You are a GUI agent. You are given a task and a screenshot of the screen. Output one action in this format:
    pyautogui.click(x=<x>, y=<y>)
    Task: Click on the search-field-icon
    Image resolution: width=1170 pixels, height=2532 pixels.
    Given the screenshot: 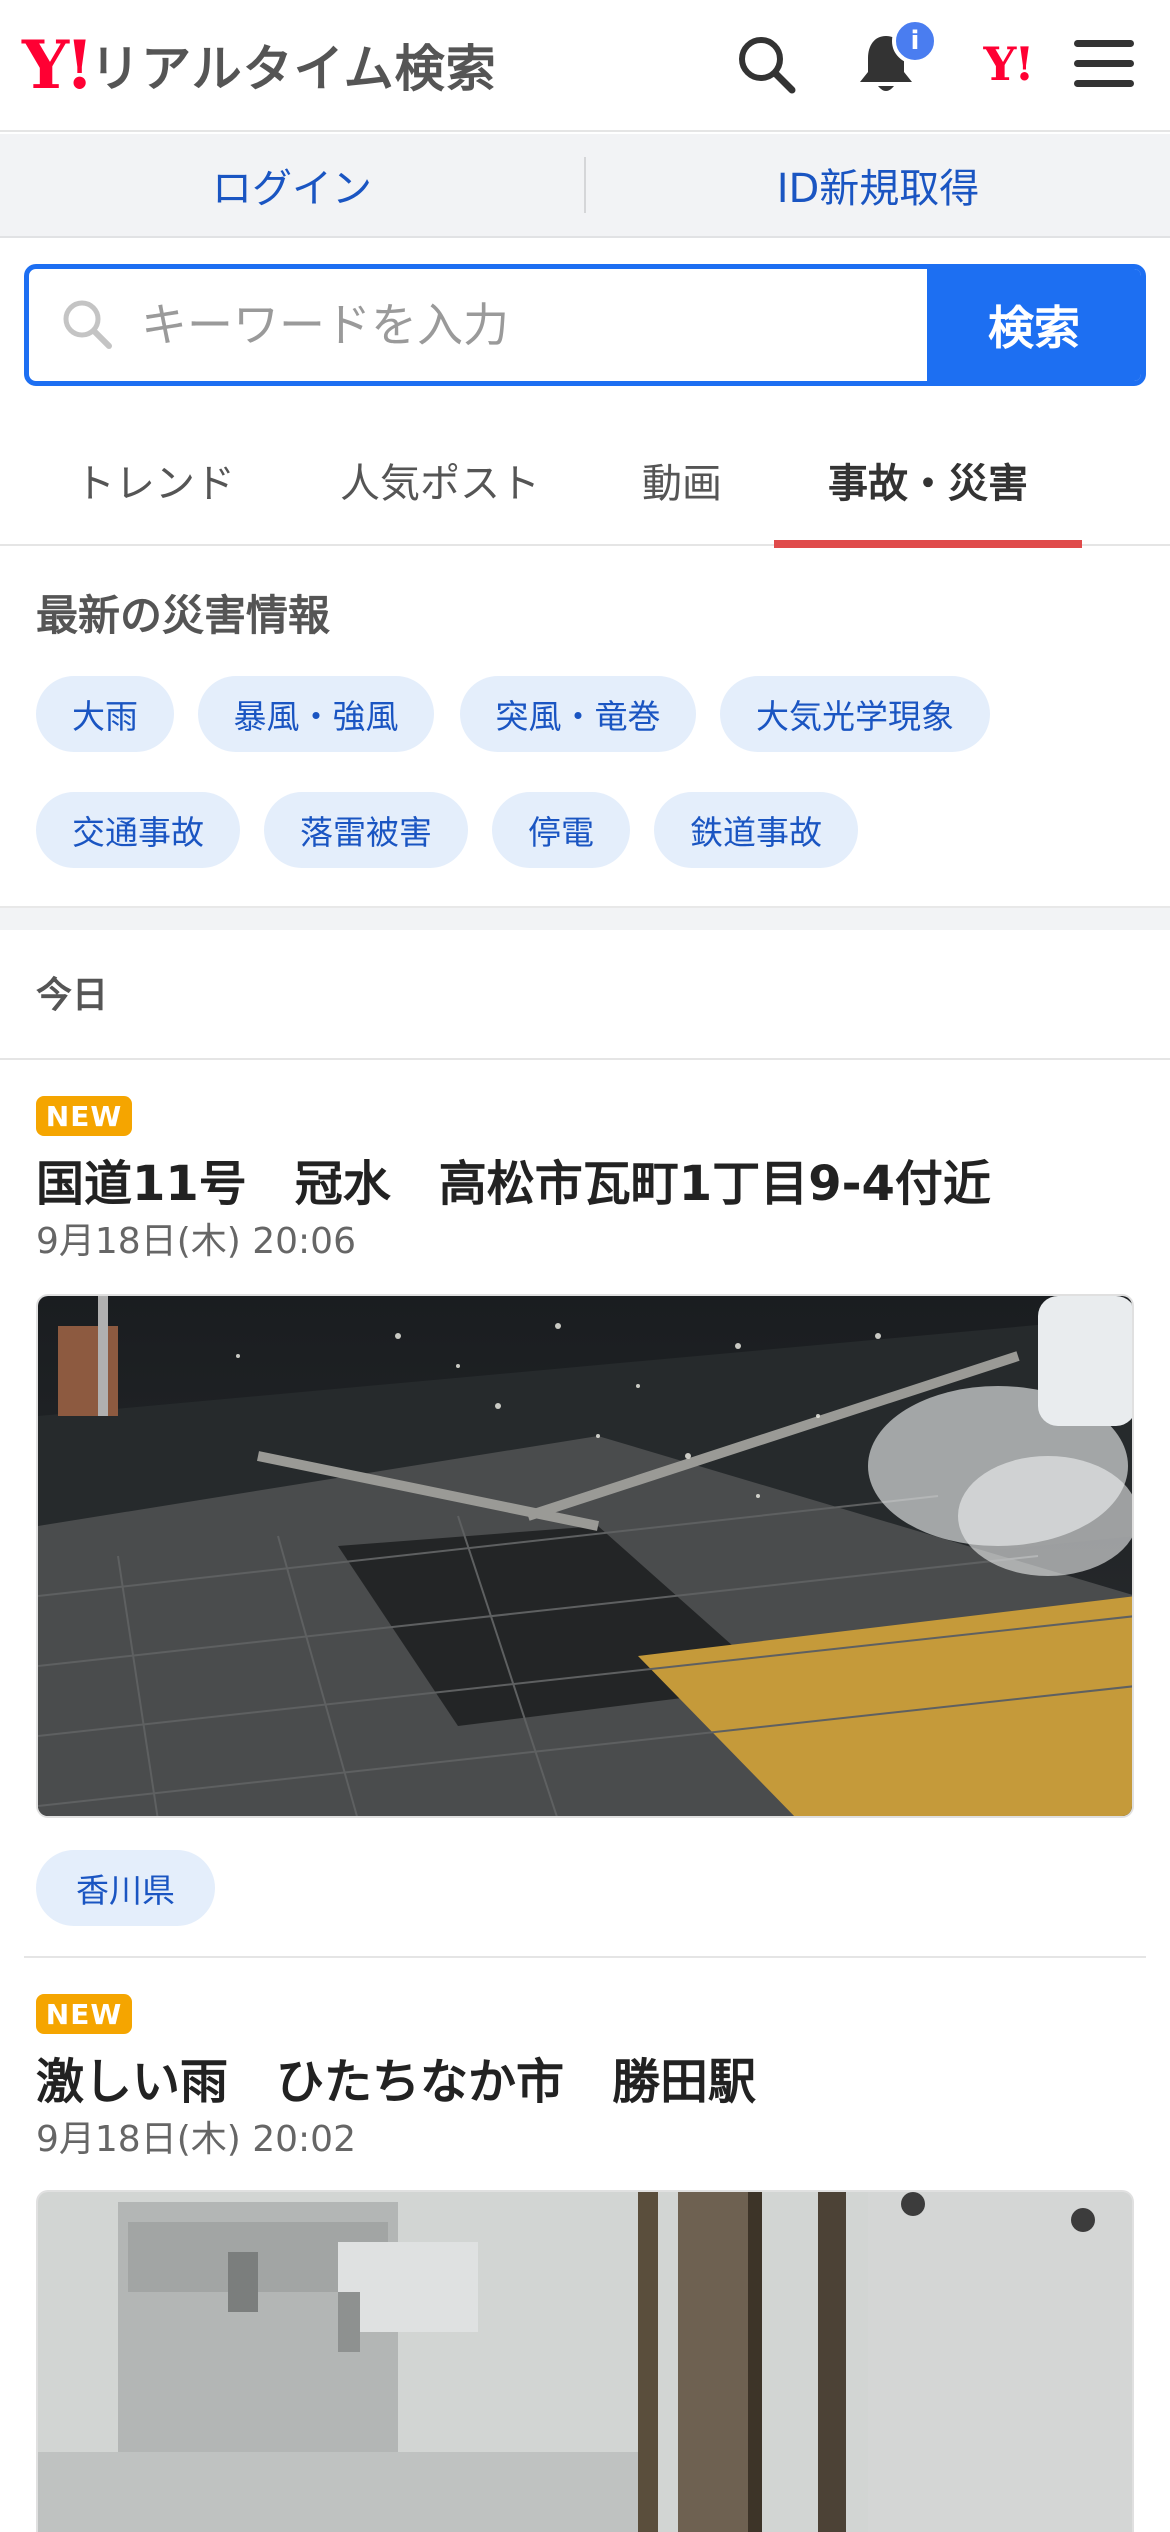 What is the action you would take?
    pyautogui.click(x=86, y=325)
    